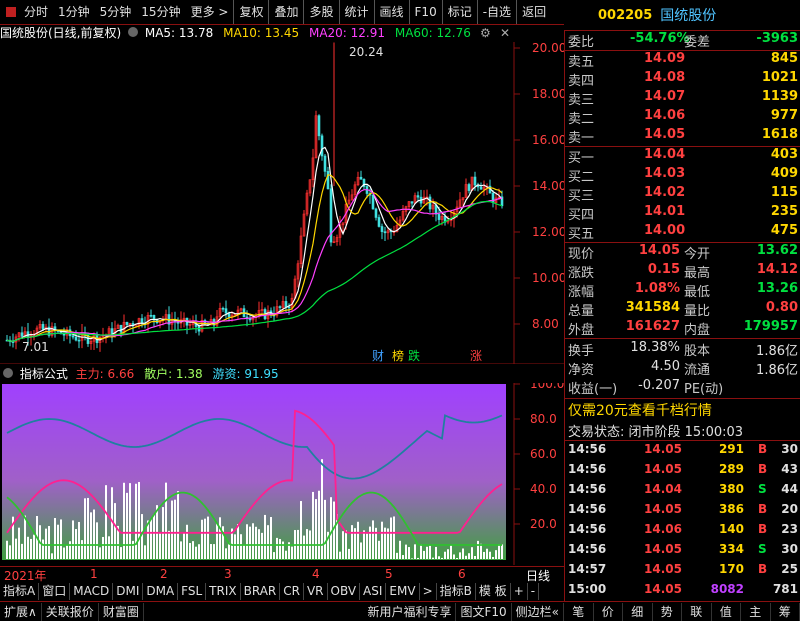  I want to click on indicator-tab: >, so click(428, 591).